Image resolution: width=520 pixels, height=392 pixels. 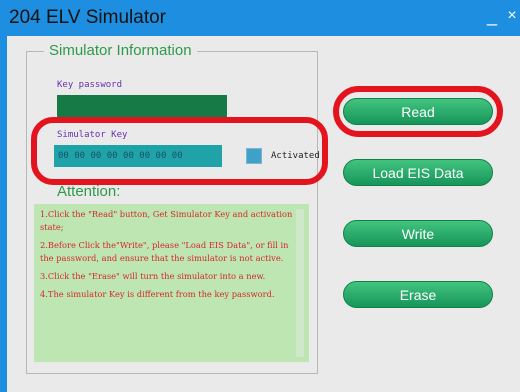 I want to click on key-password-field, so click(x=142, y=106).